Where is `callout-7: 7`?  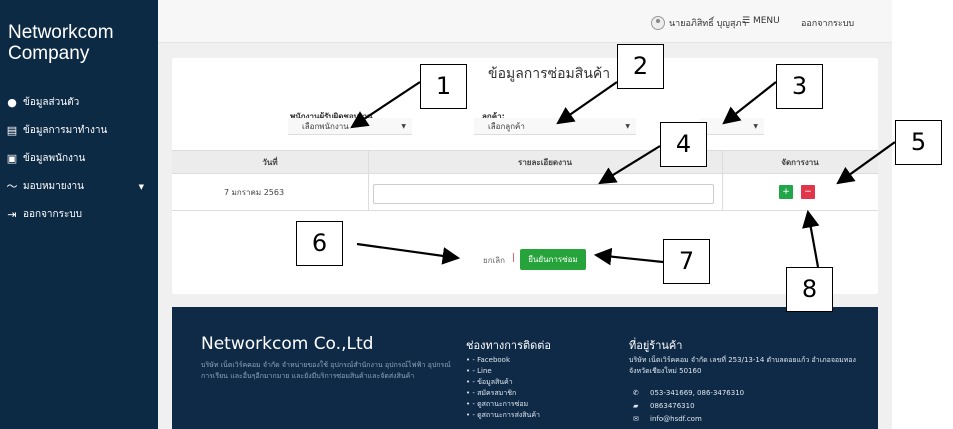
callout-7: 7 is located at coordinates (686, 261).